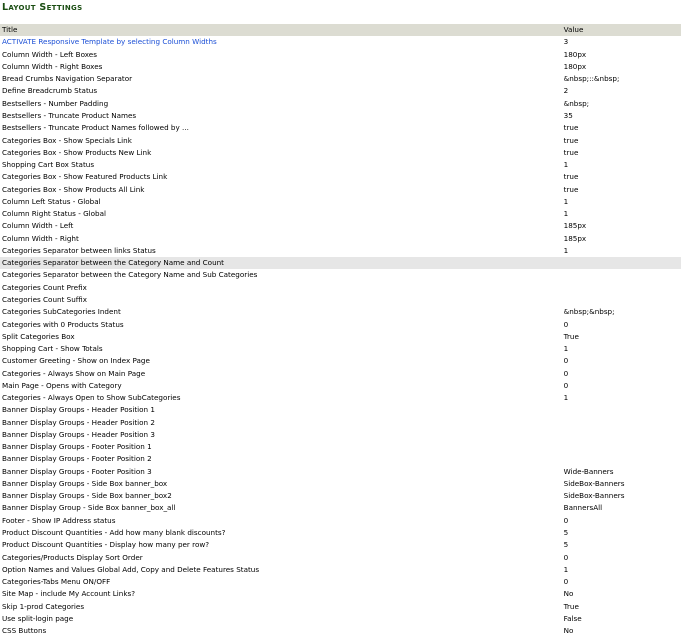 This screenshot has width=681, height=640. What do you see at coordinates (340, 140) in the screenshot?
I see `table-row: Categories Box - Show Specials Link true` at bounding box center [340, 140].